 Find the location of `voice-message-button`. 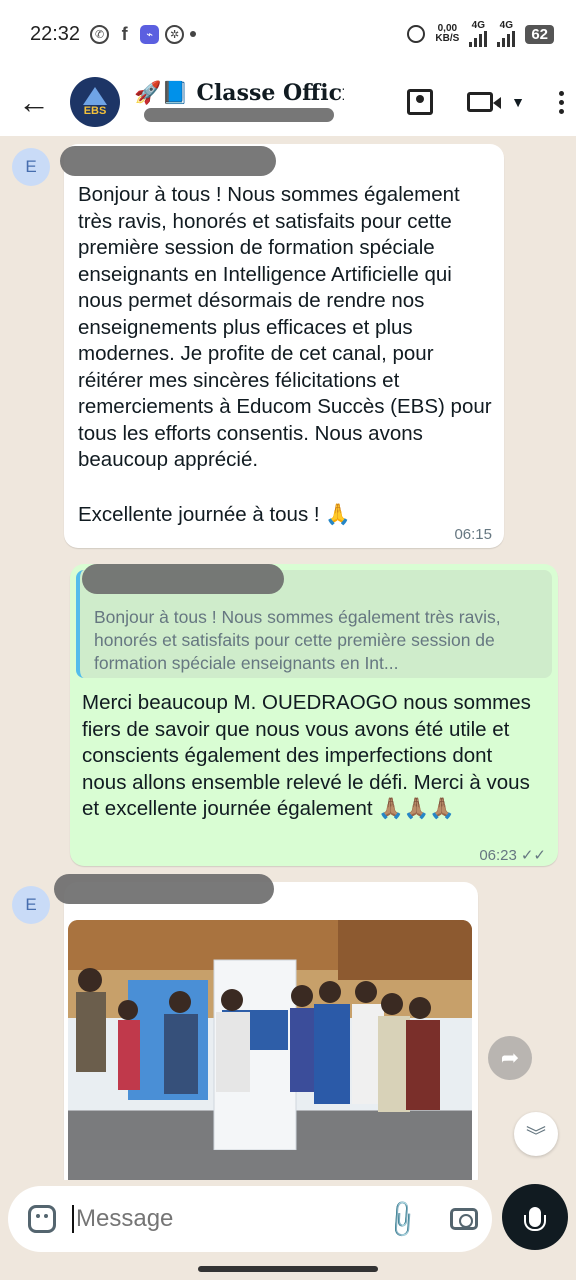

voice-message-button is located at coordinates (535, 1217).